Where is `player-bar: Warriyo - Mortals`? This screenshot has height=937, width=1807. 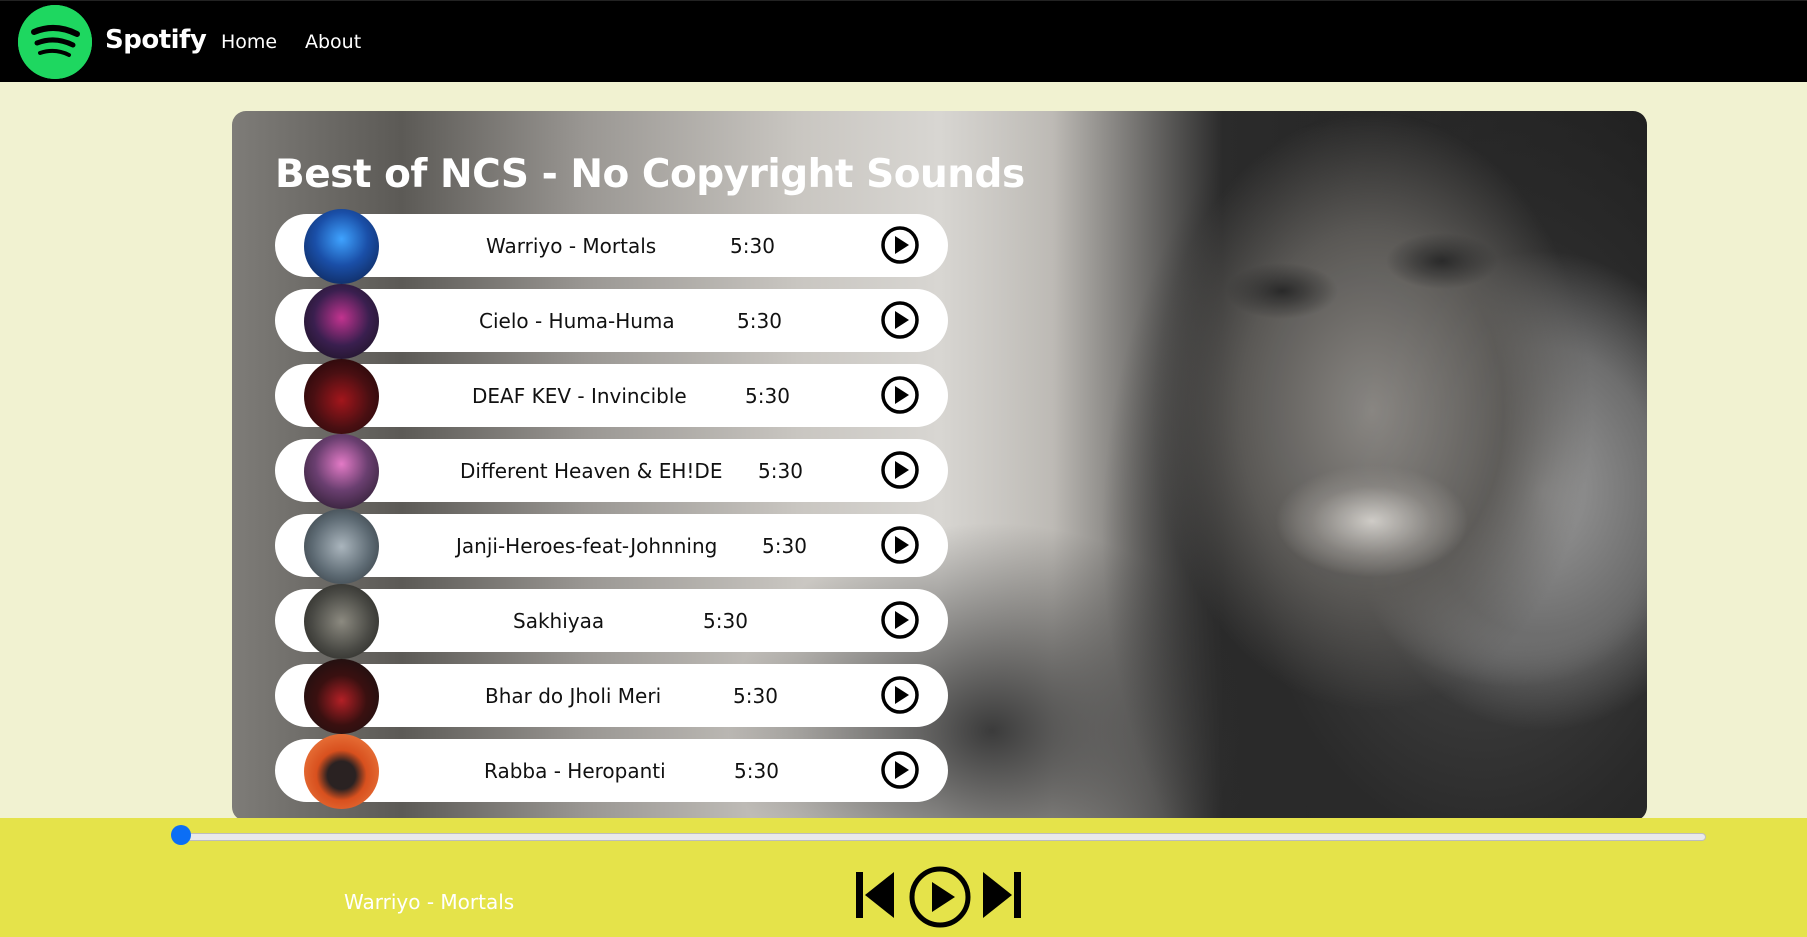
player-bar: Warriyo - Mortals is located at coordinates (903, 877).